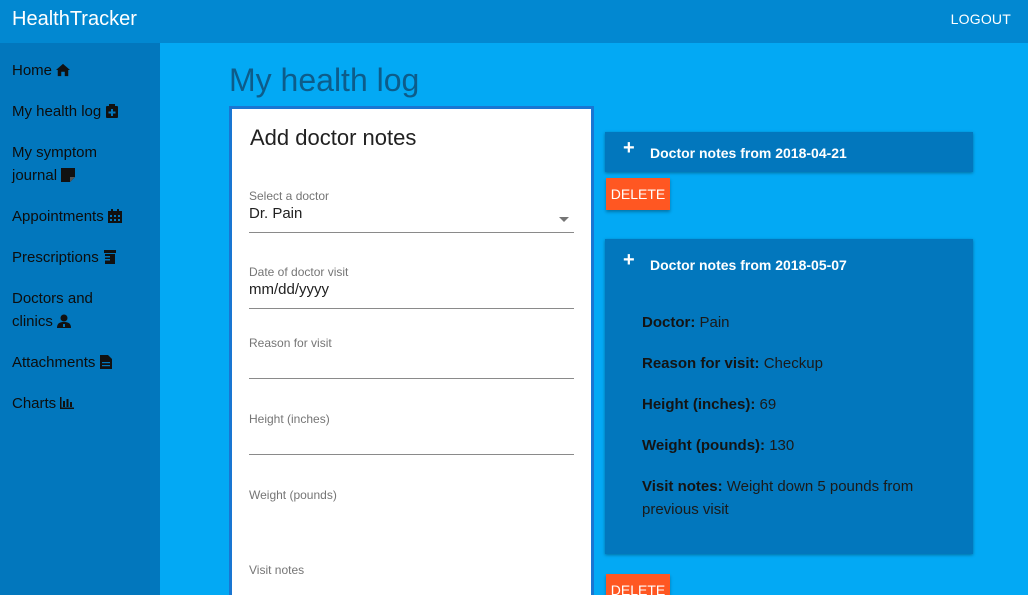 Image resolution: width=1028 pixels, height=595 pixels. I want to click on visit-date-value: mm/dd/yyyy, so click(289, 289).